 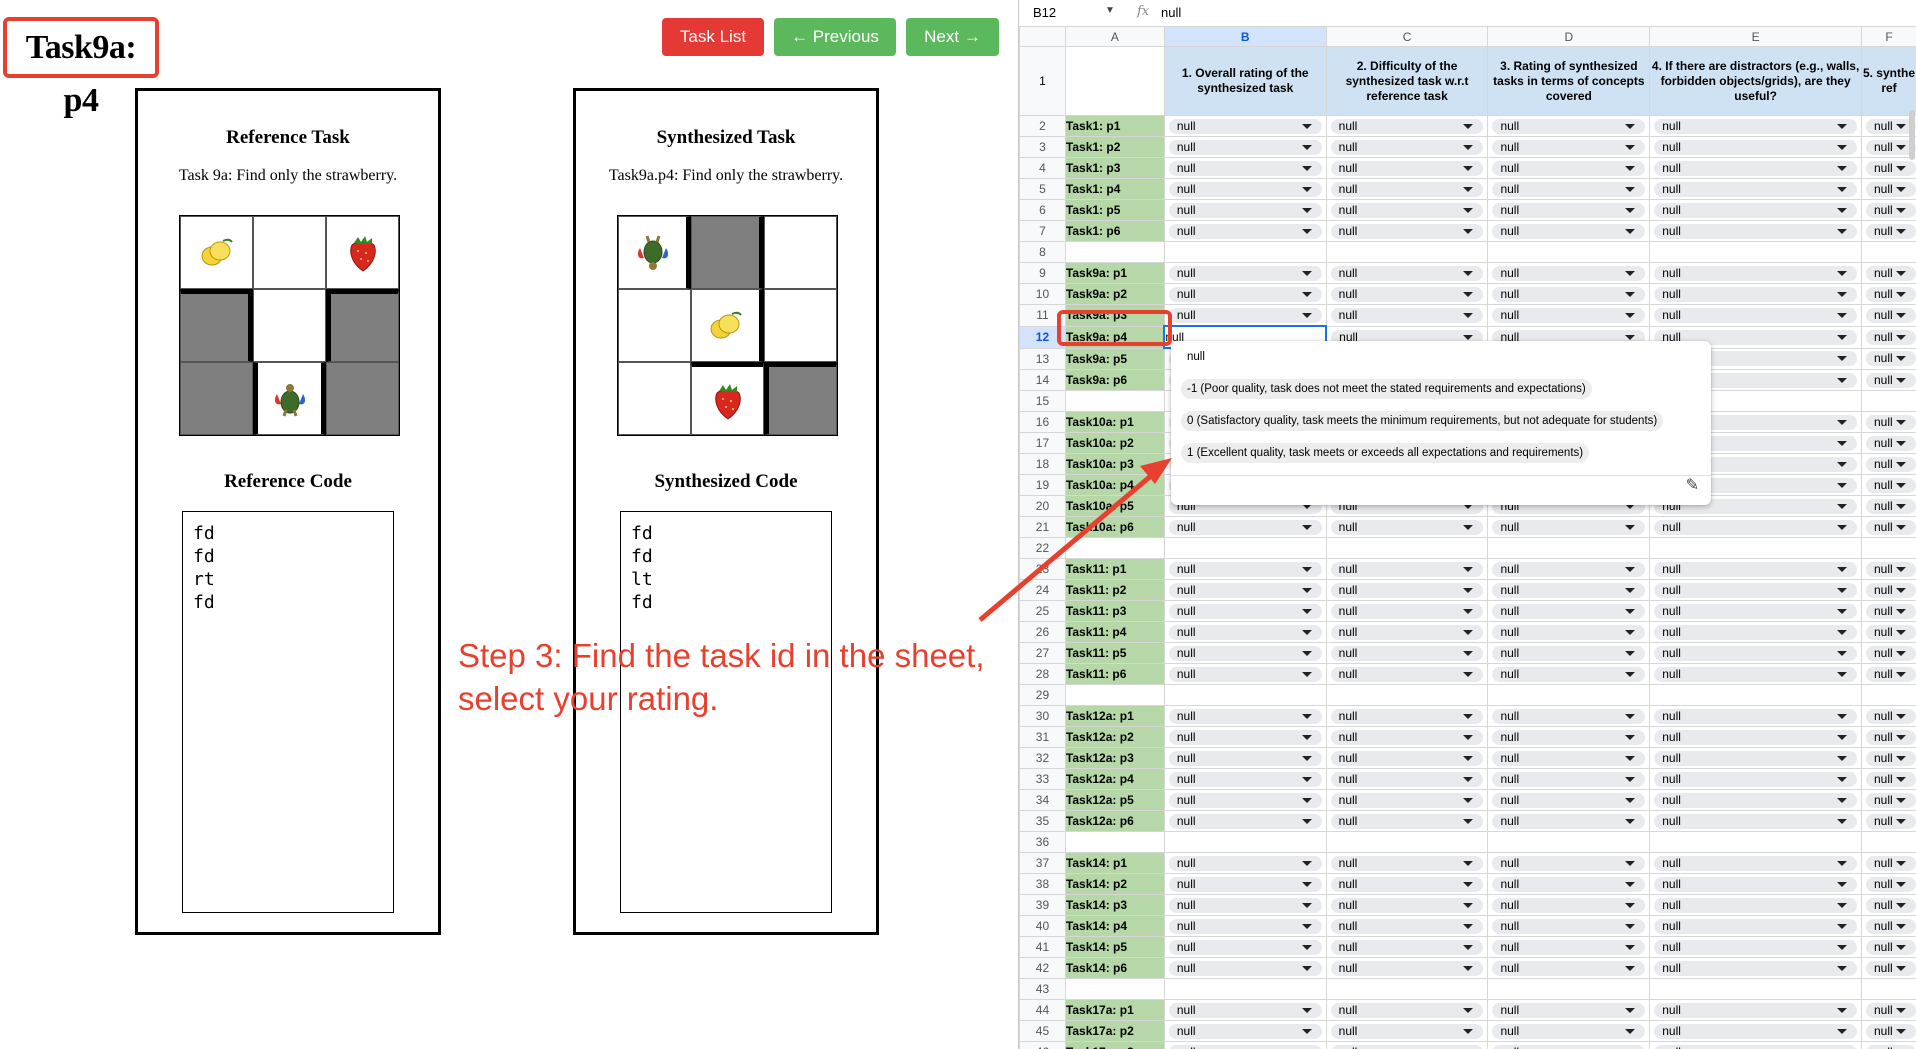 I want to click on task-id-cell: Task12a: p6, so click(x=1114, y=821).